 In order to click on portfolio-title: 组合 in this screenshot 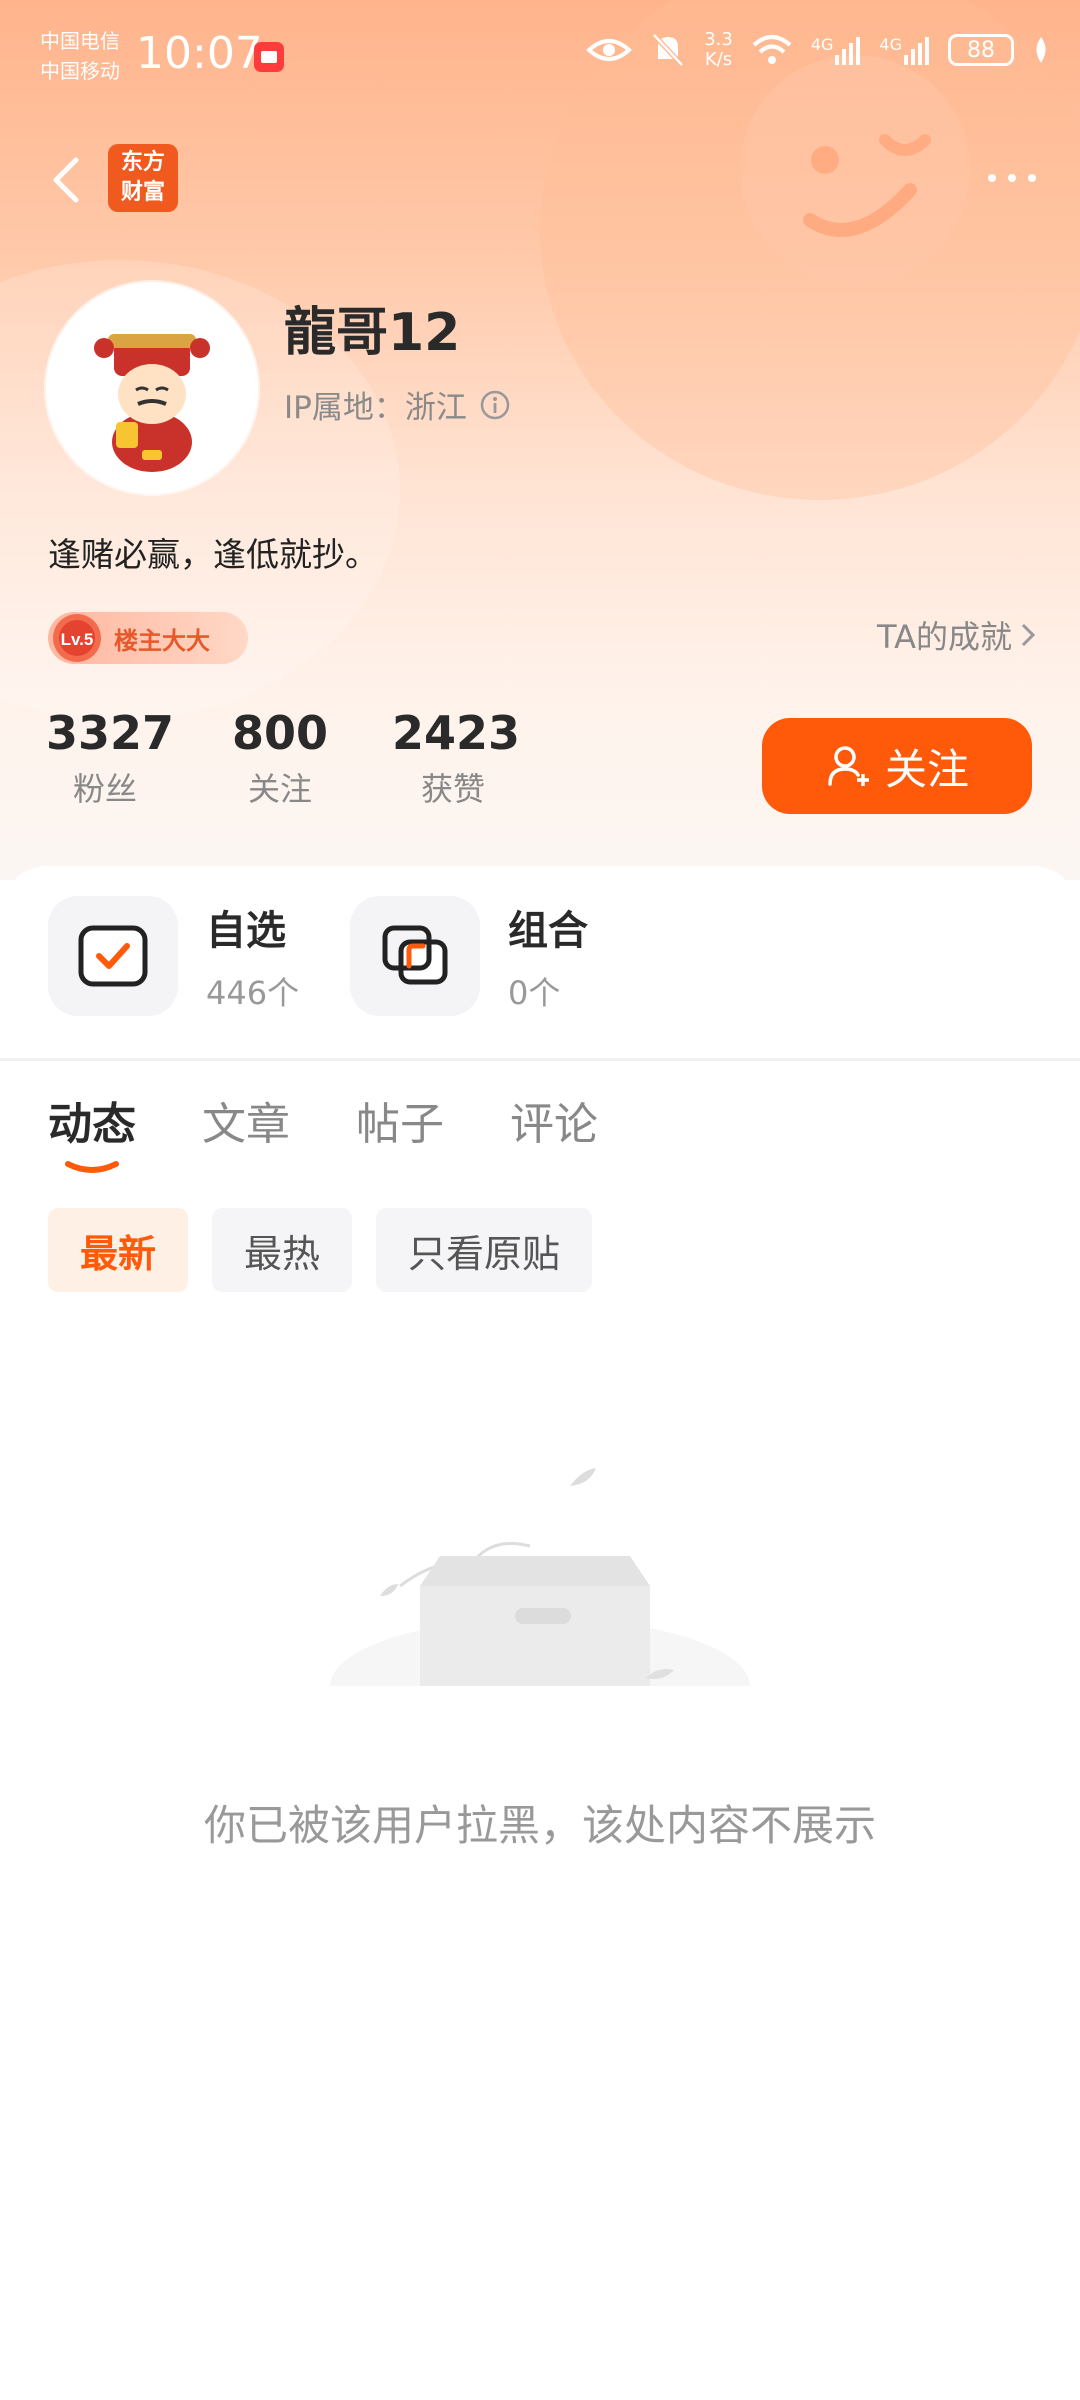, I will do `click(548, 931)`.